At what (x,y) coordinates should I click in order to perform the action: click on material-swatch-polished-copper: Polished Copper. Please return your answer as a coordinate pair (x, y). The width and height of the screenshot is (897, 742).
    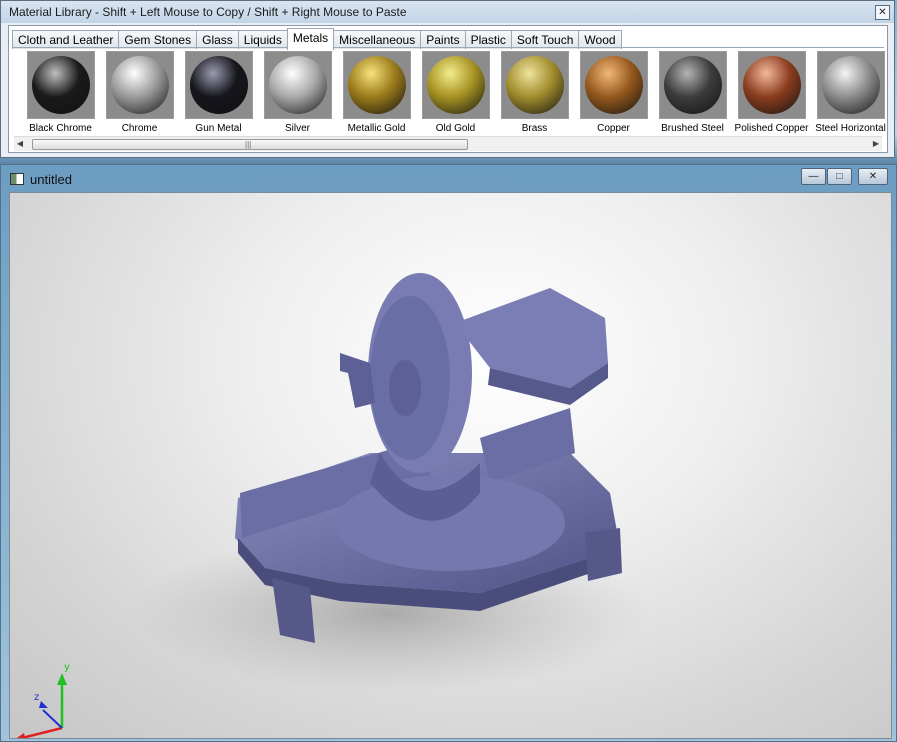
    Looking at the image, I should click on (771, 92).